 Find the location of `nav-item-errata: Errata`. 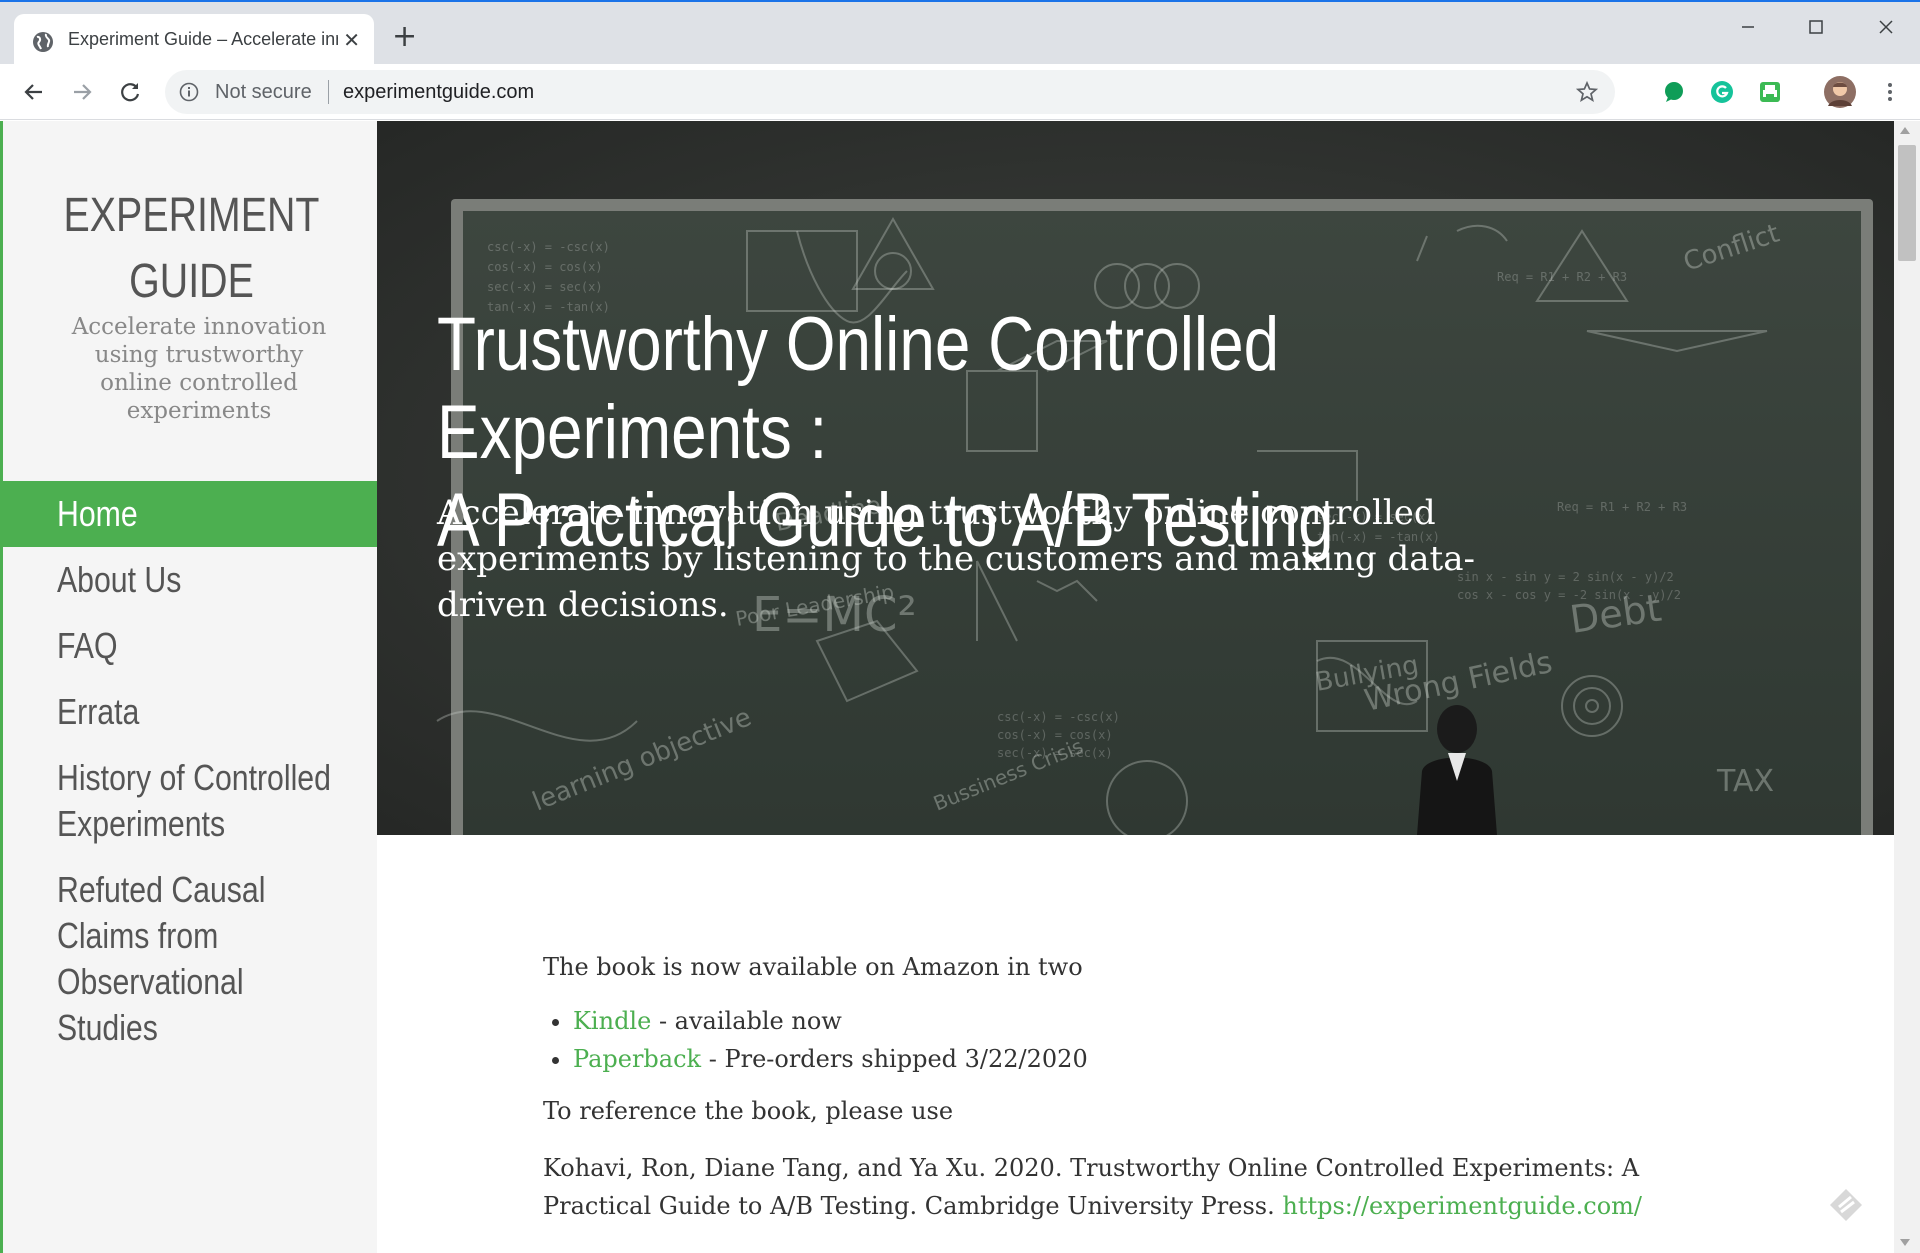

nav-item-errata: Errata is located at coordinates (191, 712).